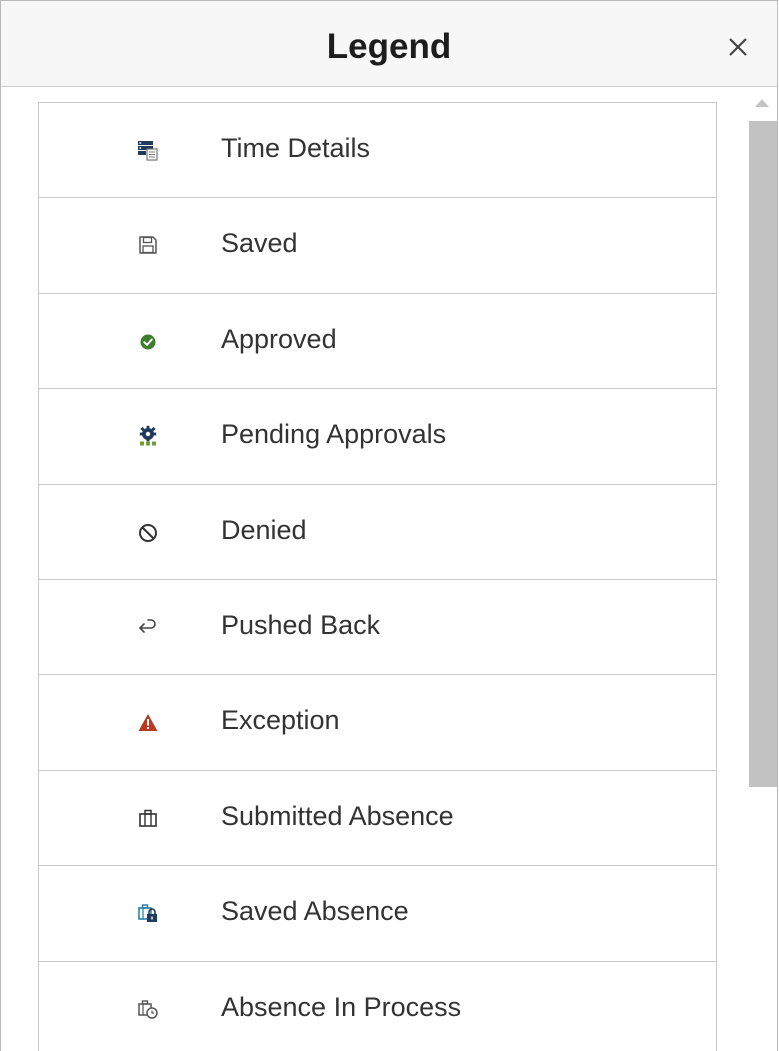  I want to click on warning-triangle-icon, so click(148, 722).